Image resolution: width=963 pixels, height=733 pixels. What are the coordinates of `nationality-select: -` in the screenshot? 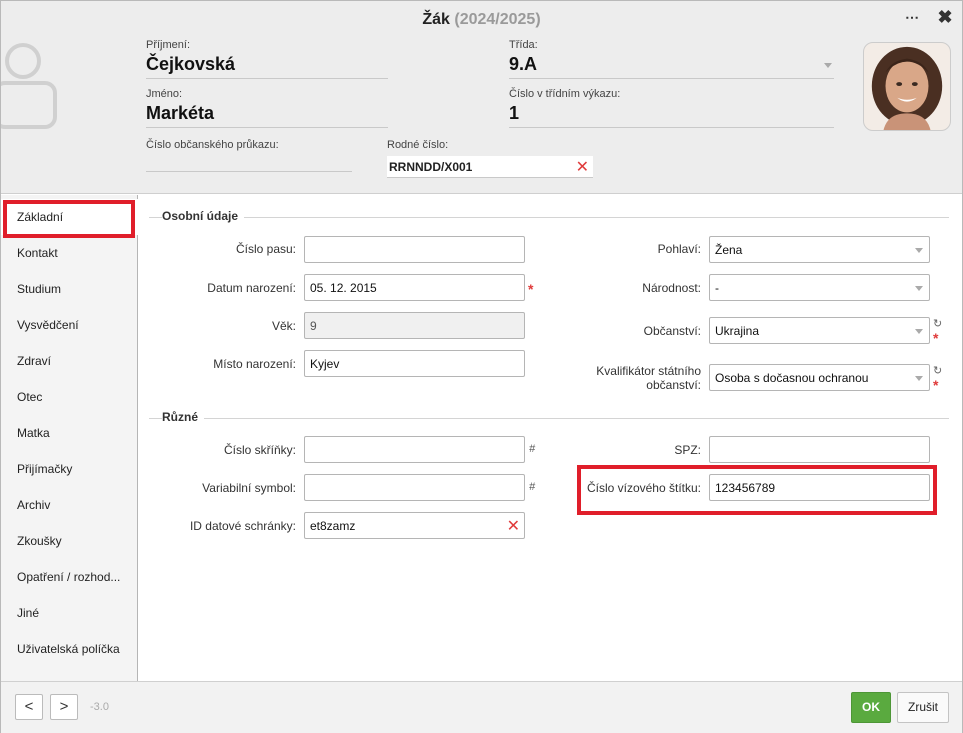 It's located at (819, 287).